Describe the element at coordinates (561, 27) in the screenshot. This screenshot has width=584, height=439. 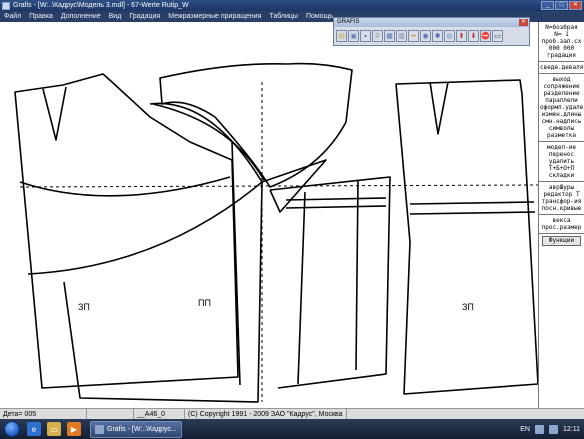
I see `panel-line: N=бозбрая` at that location.